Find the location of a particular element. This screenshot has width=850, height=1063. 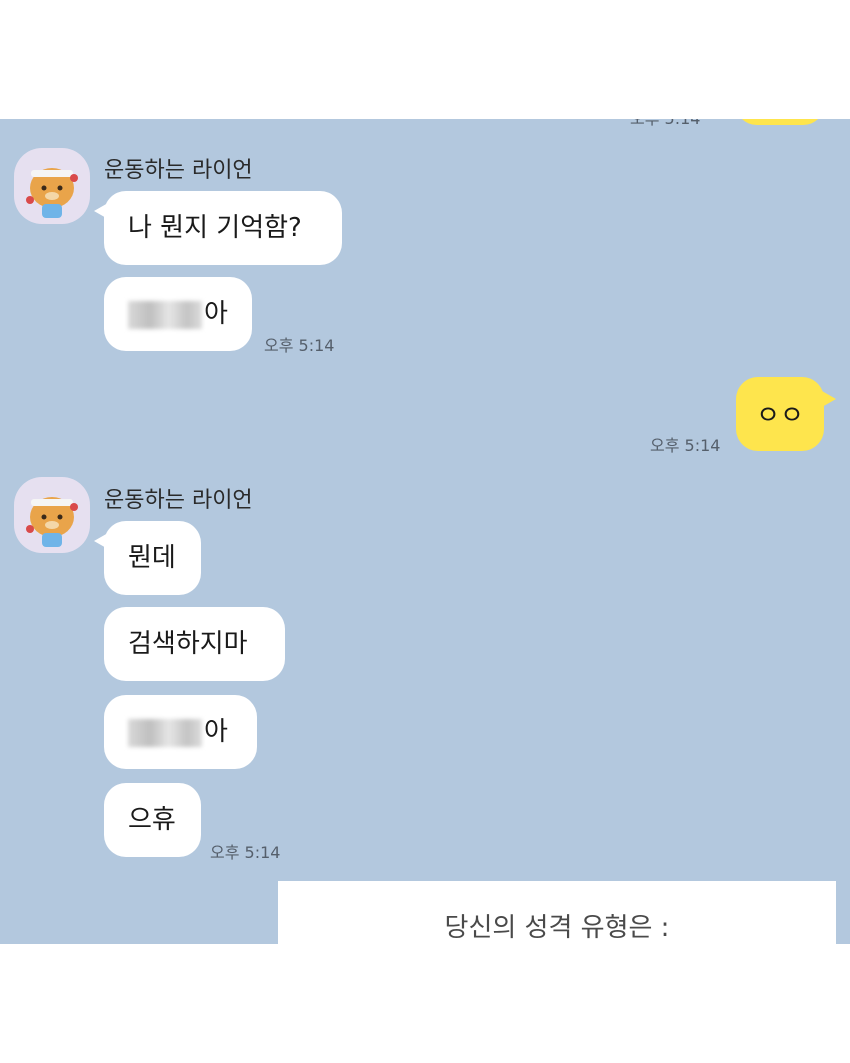

message-bubble: 나 뭔지 기억함? is located at coordinates (218, 228).